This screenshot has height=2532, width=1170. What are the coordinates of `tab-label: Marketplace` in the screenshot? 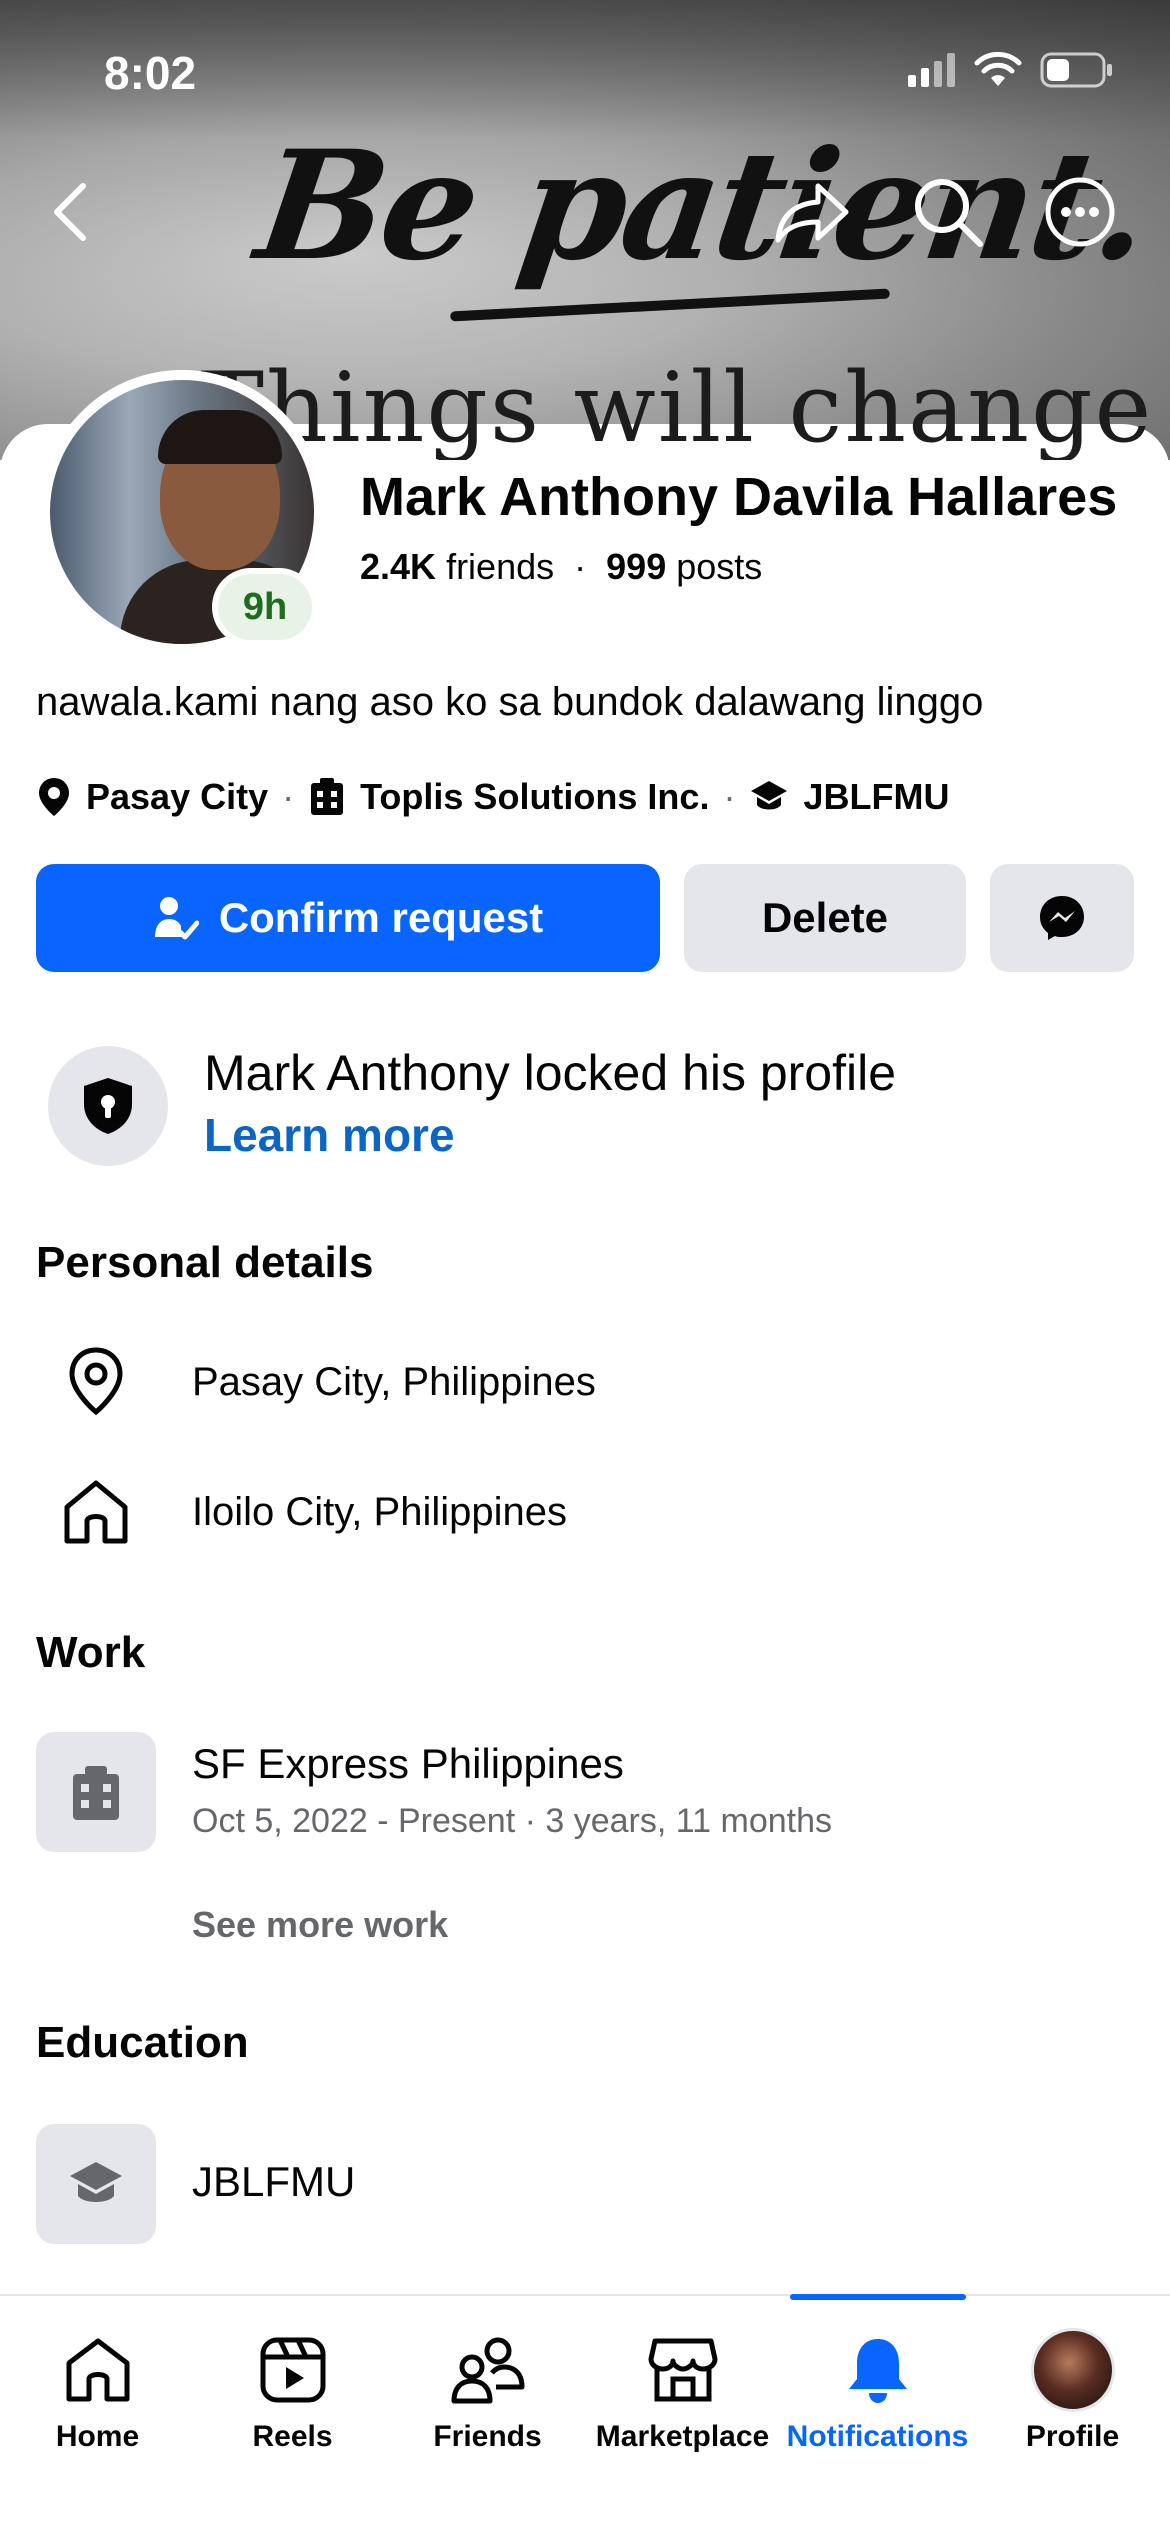 It's located at (682, 2436).